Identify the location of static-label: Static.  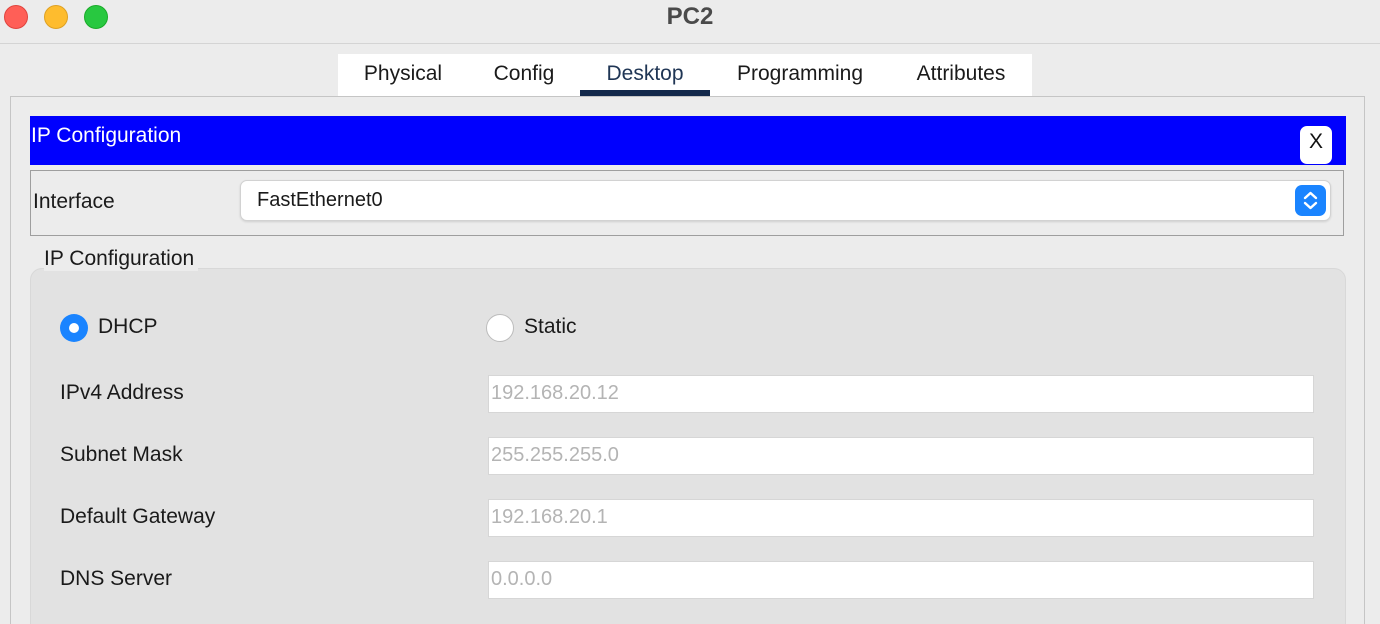
(550, 326).